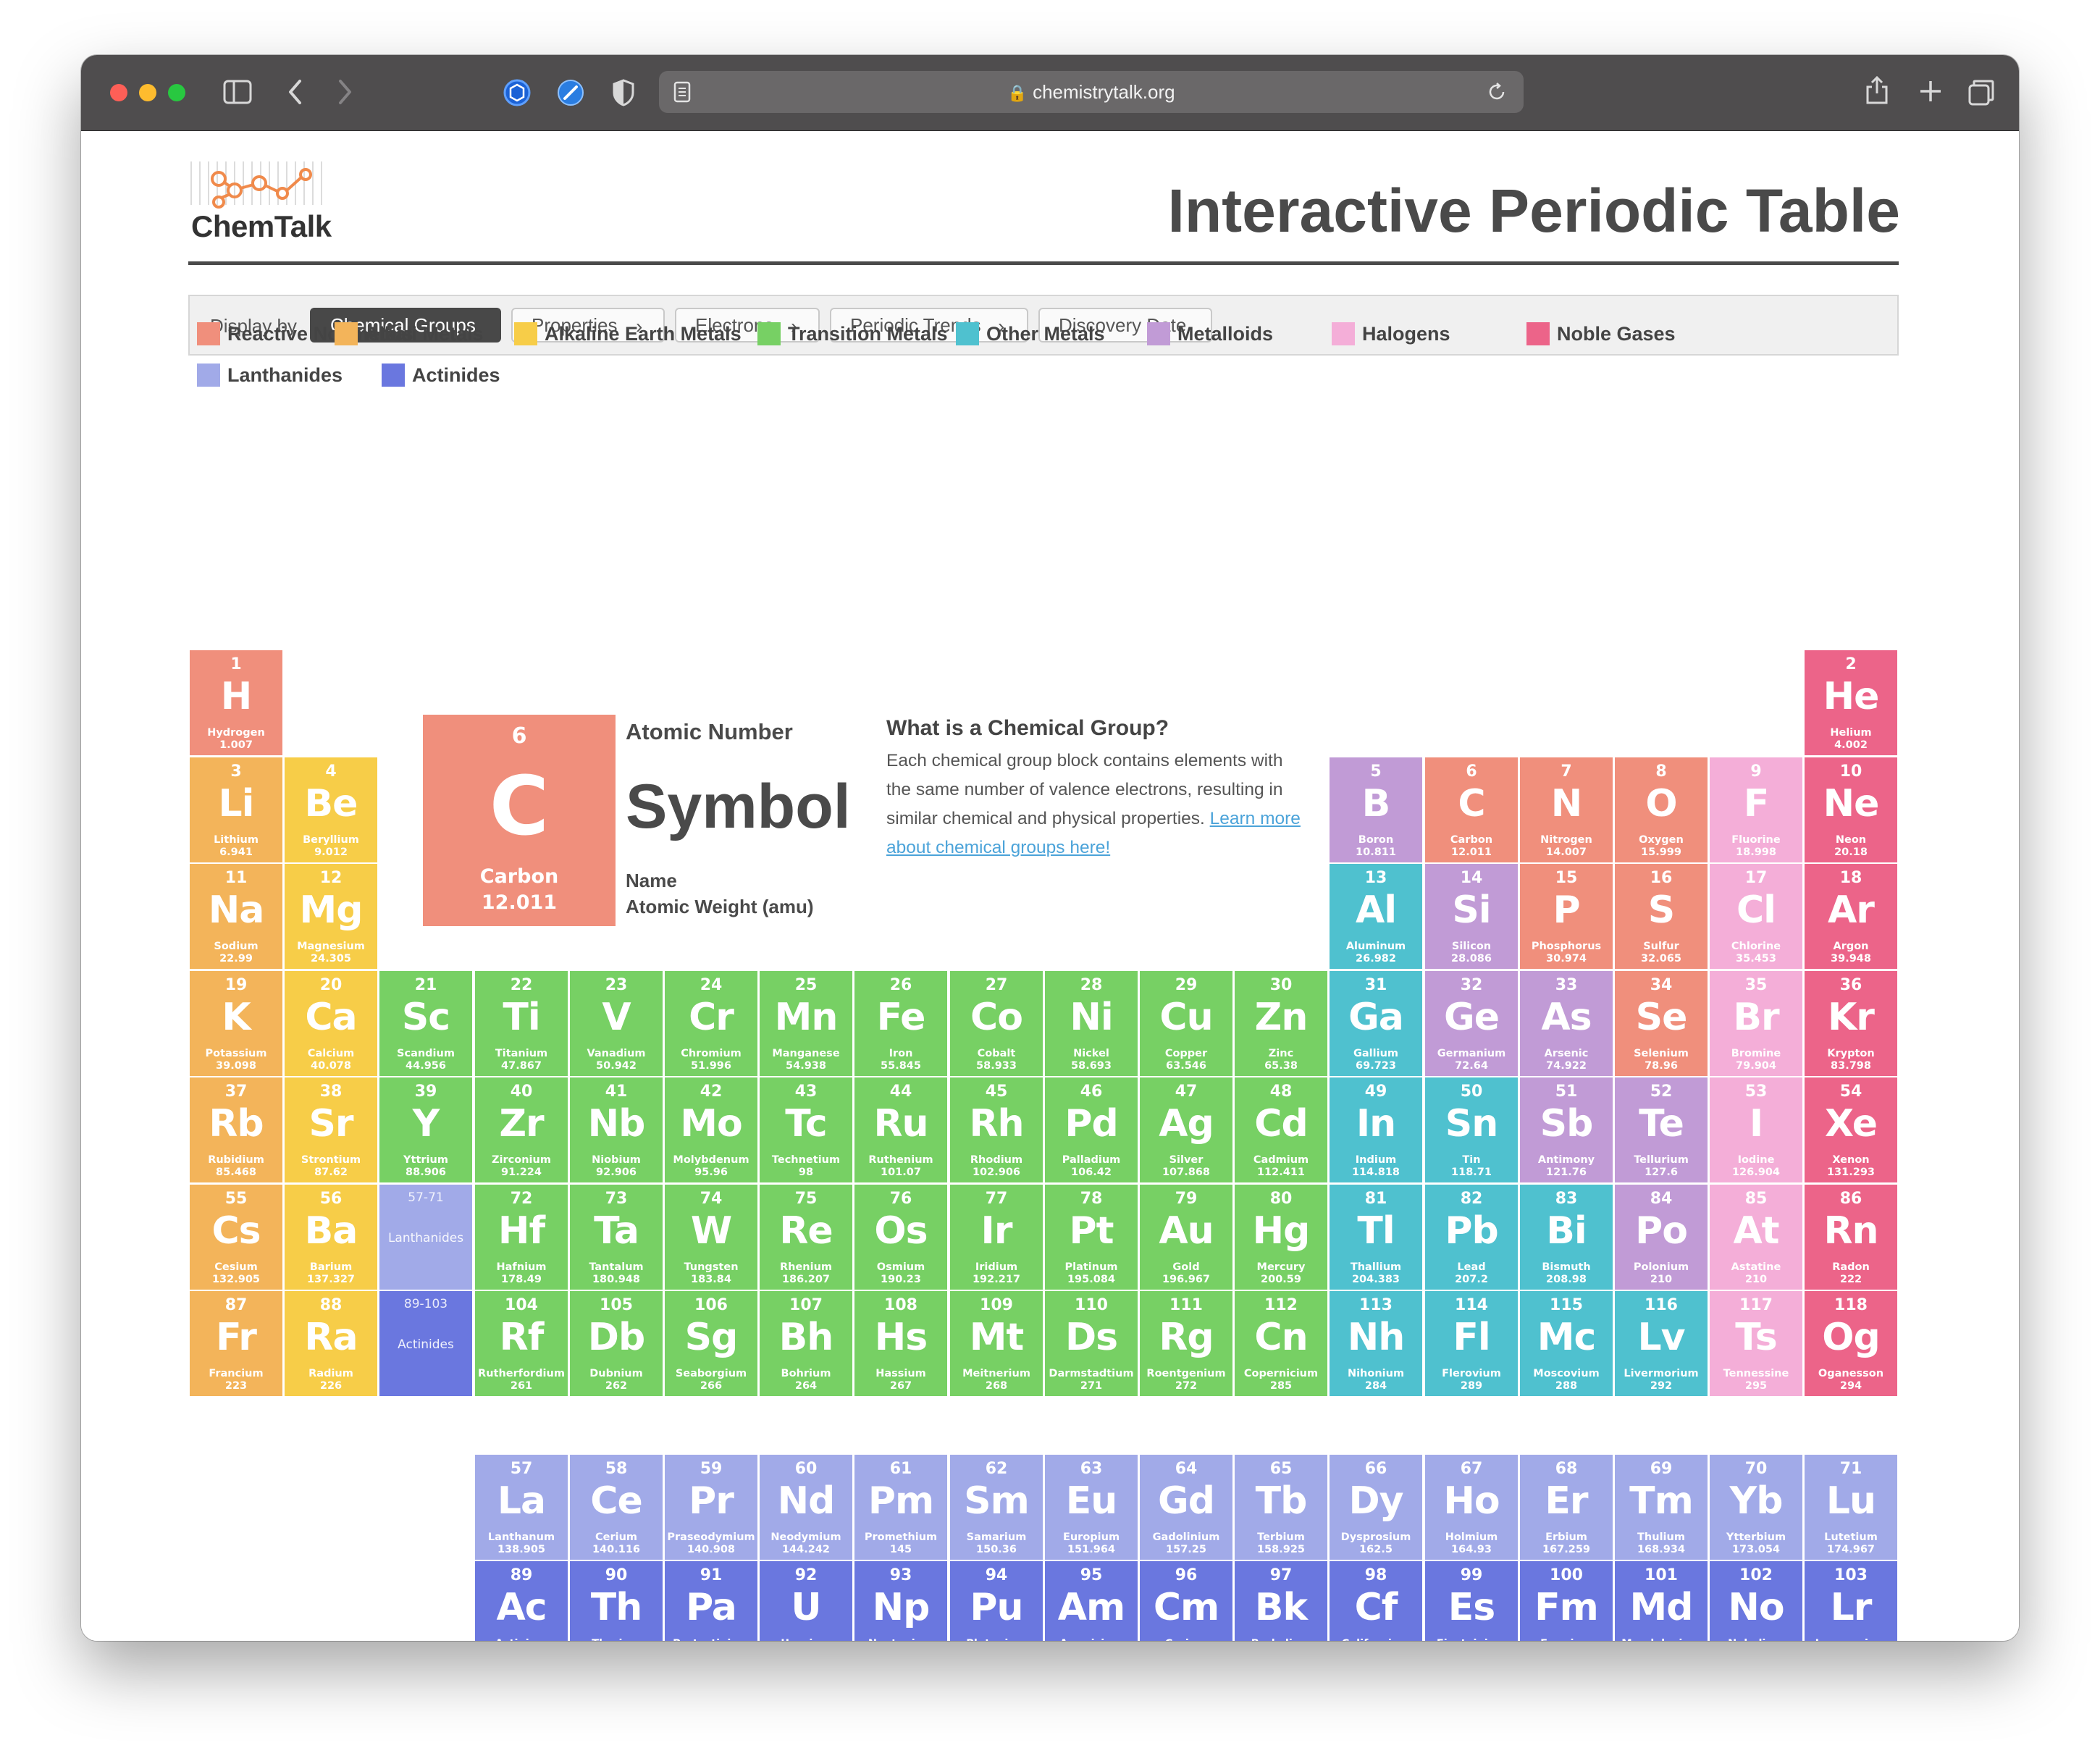 The width and height of the screenshot is (2100, 1748). Describe the element at coordinates (1756, 809) in the screenshot. I see `element-f: 9 F Fluorine 18.998` at that location.